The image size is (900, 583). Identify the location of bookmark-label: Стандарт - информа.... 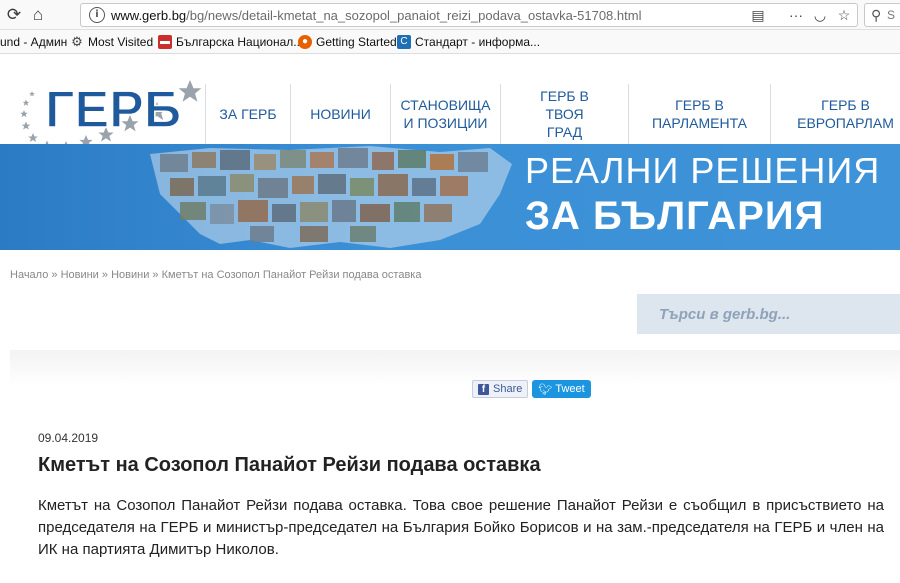
(478, 42).